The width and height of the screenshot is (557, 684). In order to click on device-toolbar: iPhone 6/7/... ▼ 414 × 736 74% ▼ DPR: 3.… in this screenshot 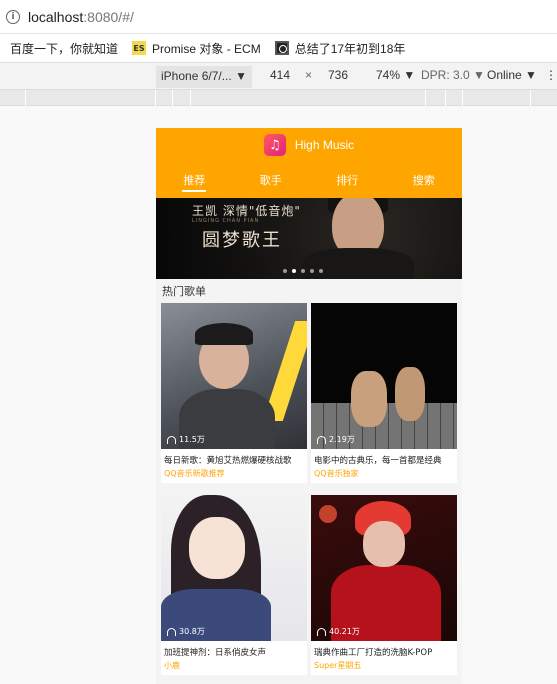, I will do `click(278, 76)`.